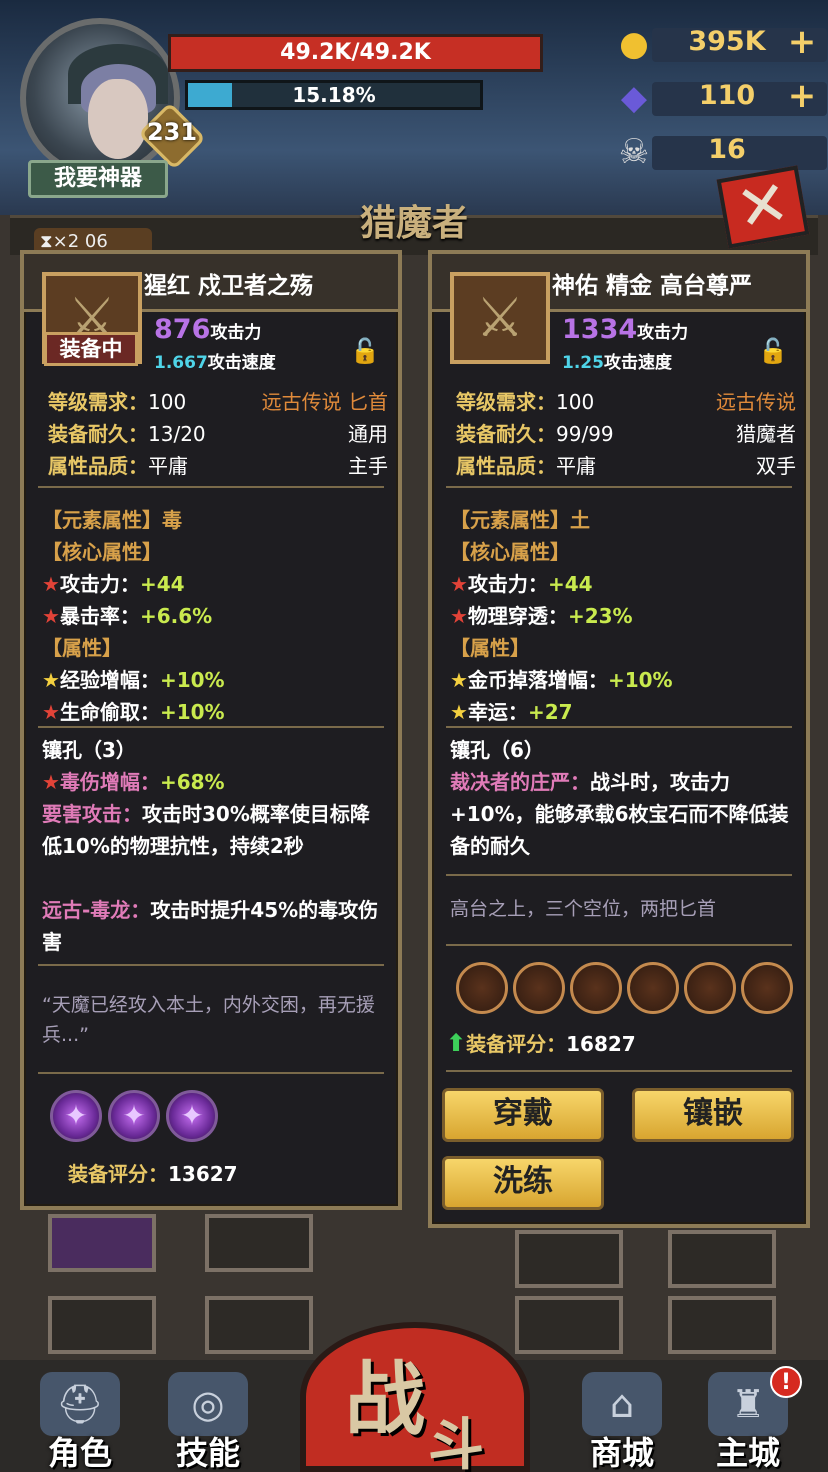 This screenshot has width=828, height=1472. I want to click on left-sockets-label: 镶孔（3）, so click(89, 750).